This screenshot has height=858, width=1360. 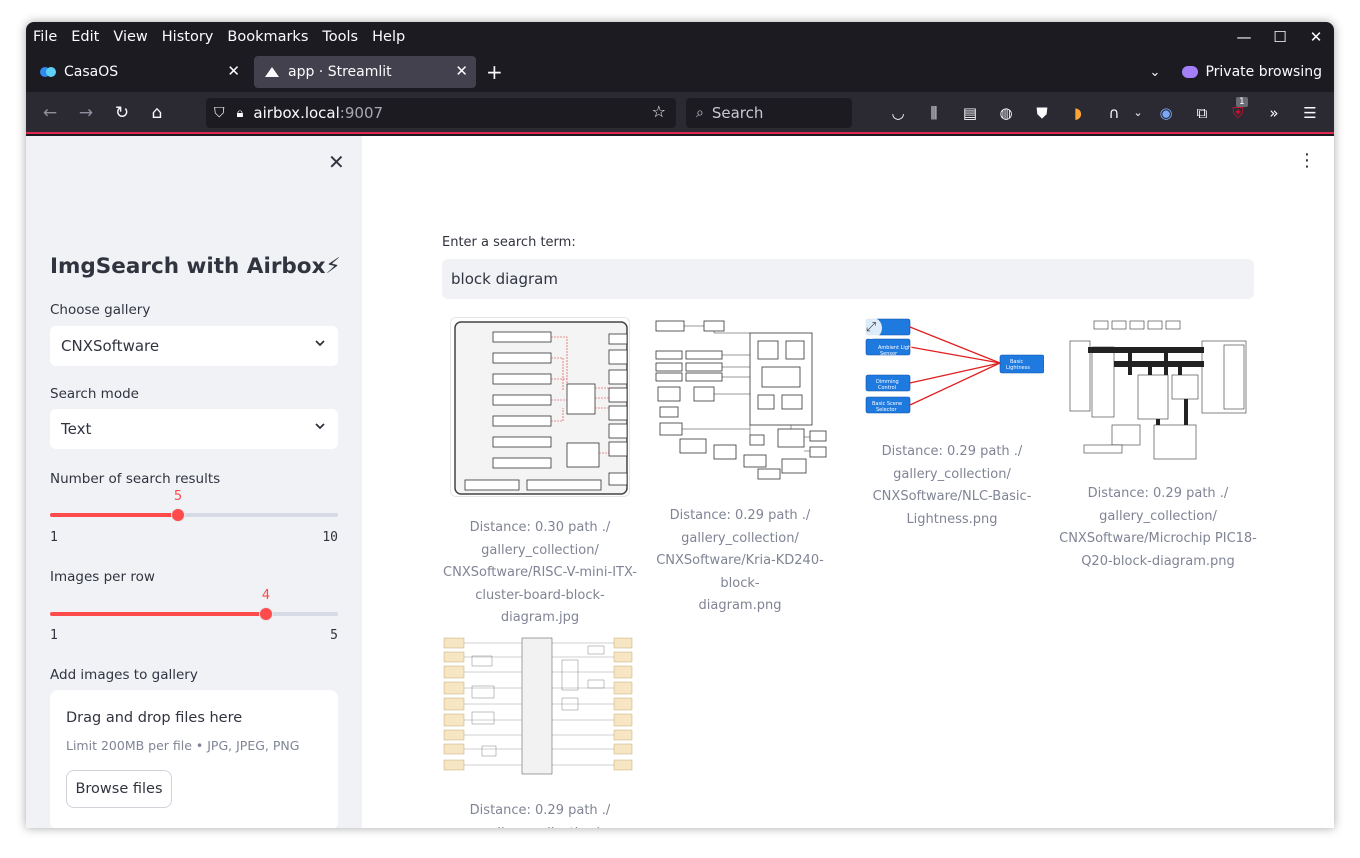 What do you see at coordinates (320, 344) in the screenshot?
I see `chevron-down-icon` at bounding box center [320, 344].